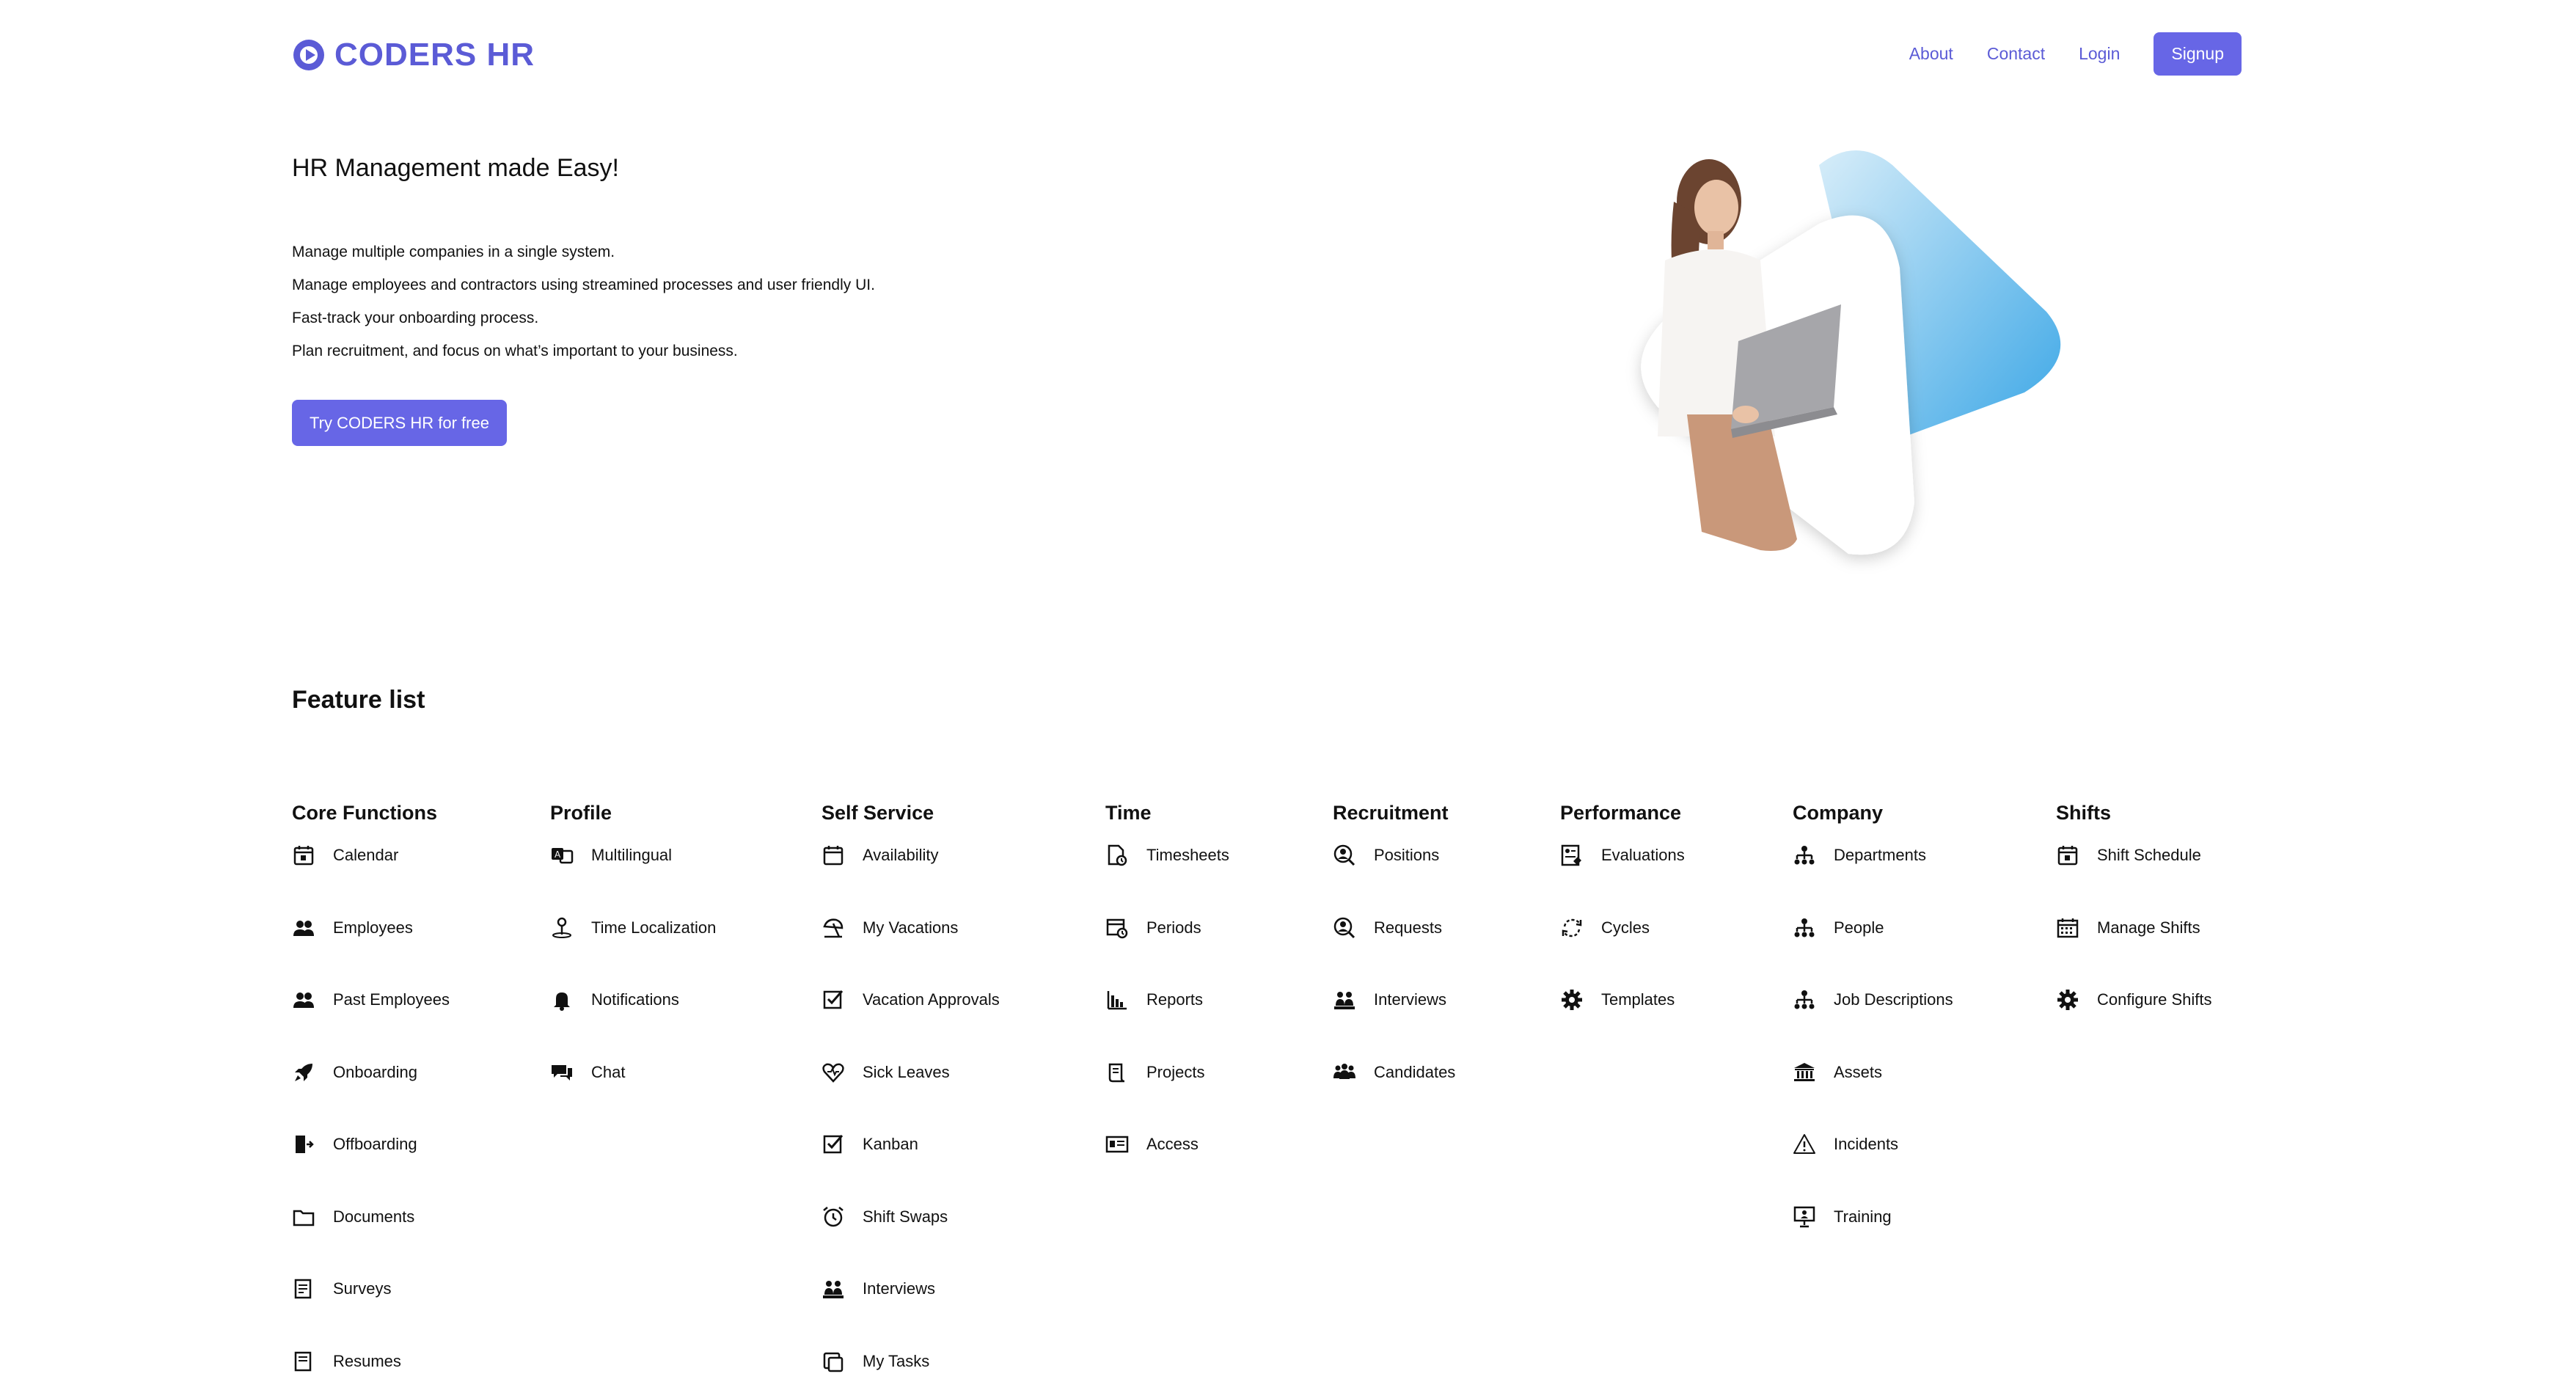 This screenshot has width=2576, height=1382. What do you see at coordinates (1167, 880) in the screenshot?
I see `feature-item-timesheets: Timesheets` at bounding box center [1167, 880].